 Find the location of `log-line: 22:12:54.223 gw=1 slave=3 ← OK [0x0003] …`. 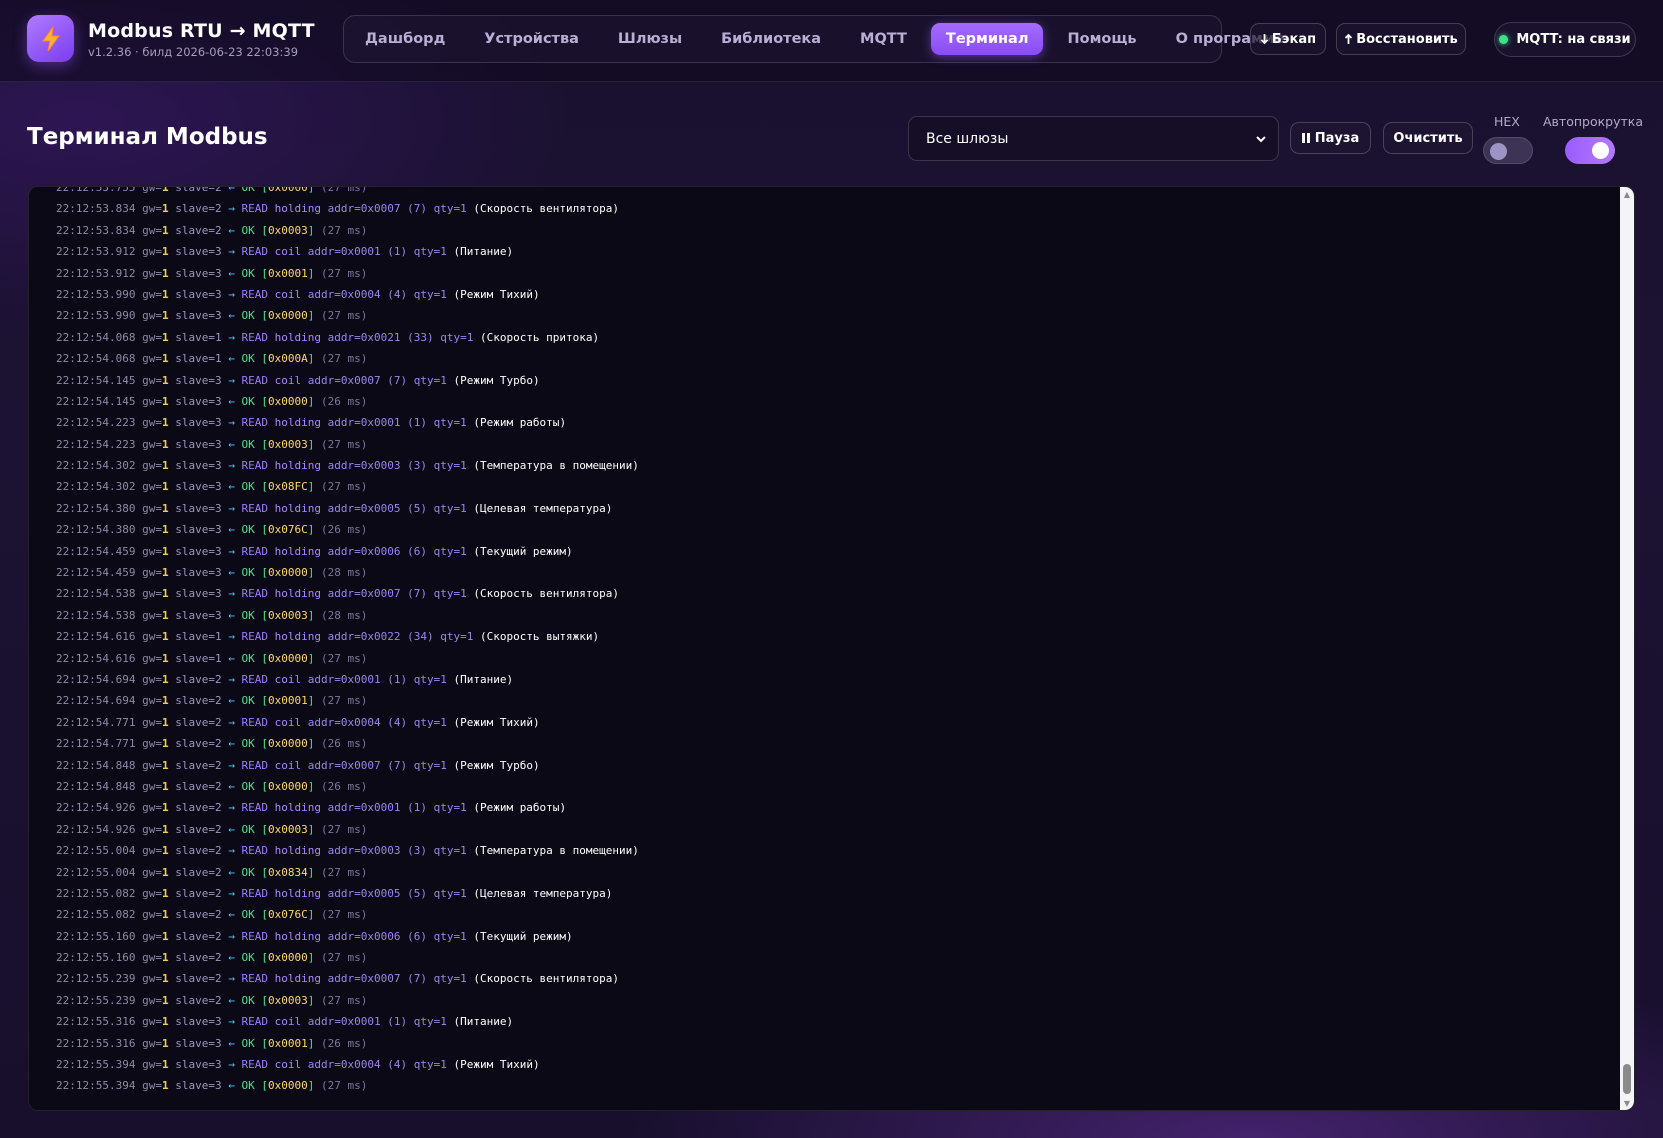

log-line: 22:12:54.223 gw=1 slave=3 ← OK [0x0003] … is located at coordinates (838, 444).